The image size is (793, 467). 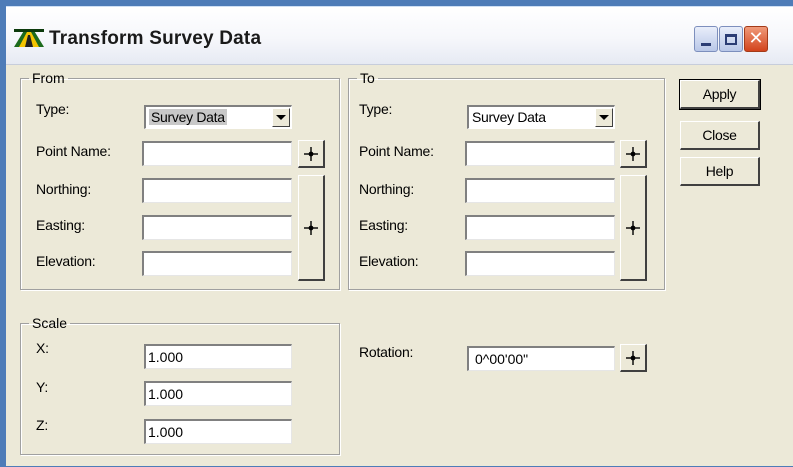 What do you see at coordinates (42, 348) in the screenshot?
I see `scale-x-label: X:` at bounding box center [42, 348].